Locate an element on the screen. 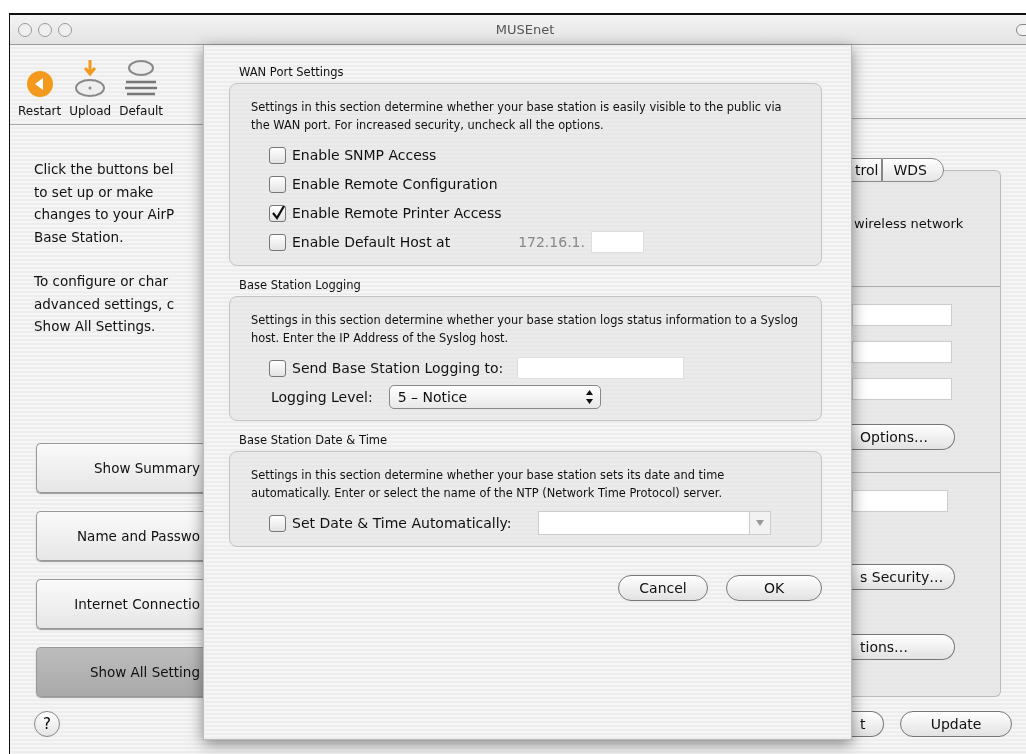  stepper-icon is located at coordinates (589, 397).